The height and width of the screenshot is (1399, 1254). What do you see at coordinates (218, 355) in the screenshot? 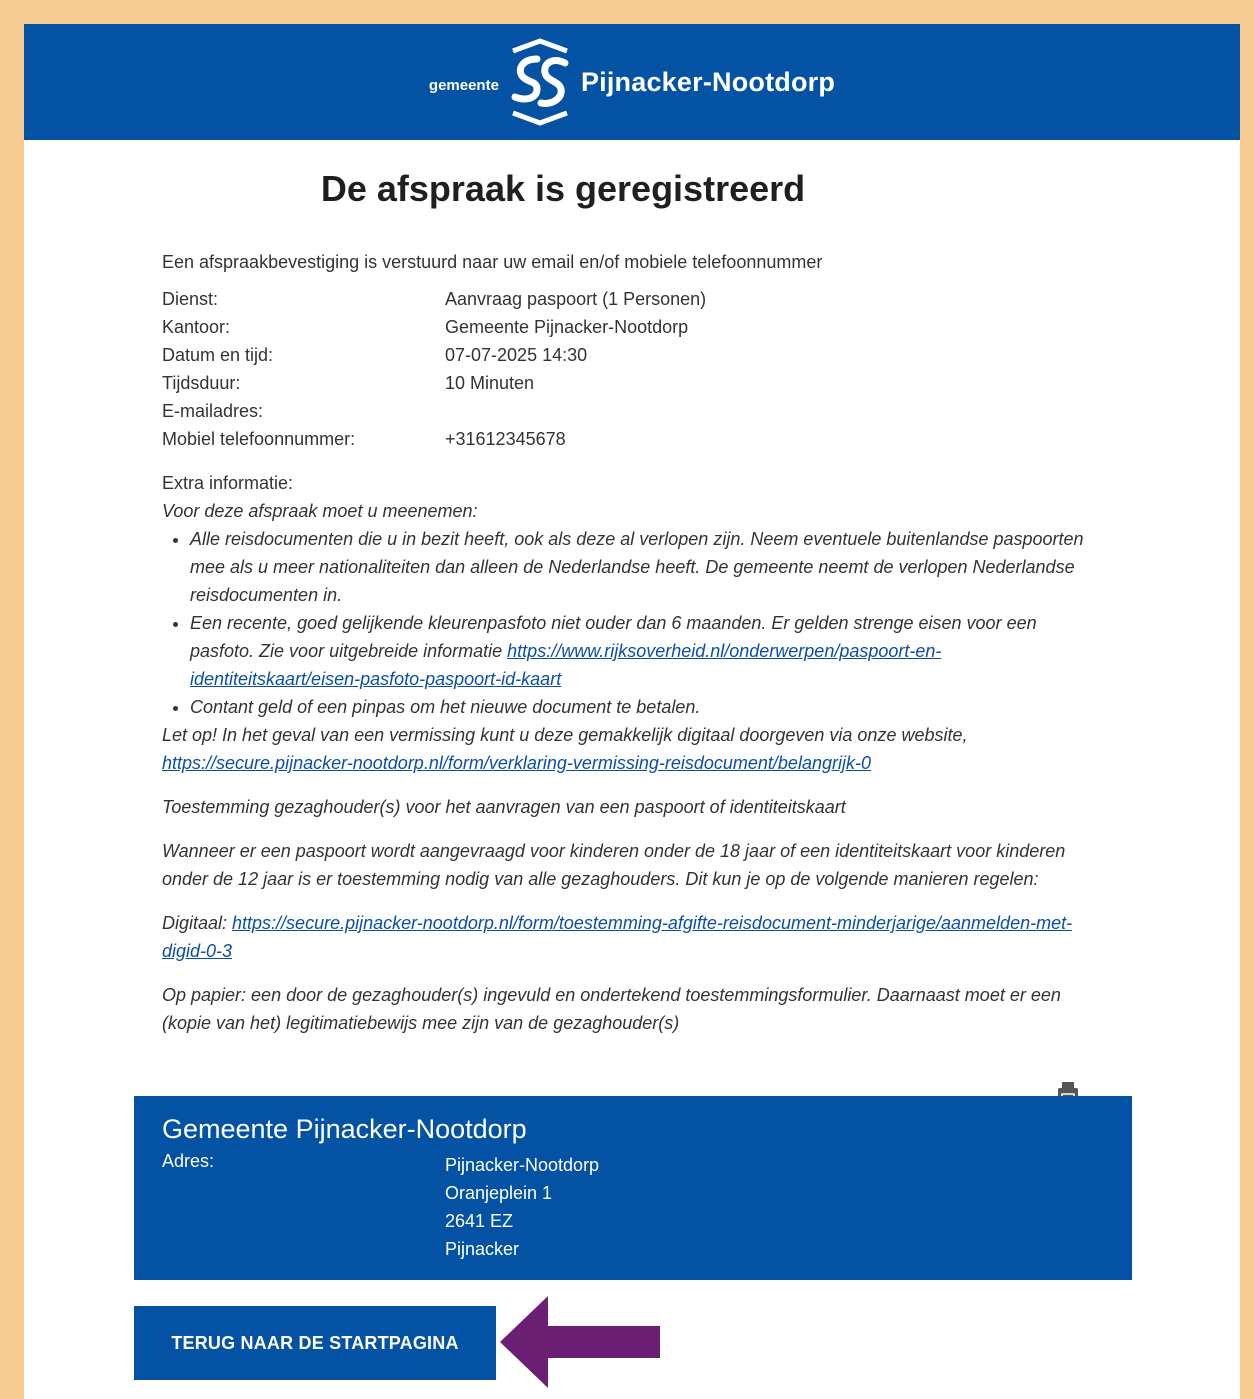
I see `detail-label: Datum en tijd:` at bounding box center [218, 355].